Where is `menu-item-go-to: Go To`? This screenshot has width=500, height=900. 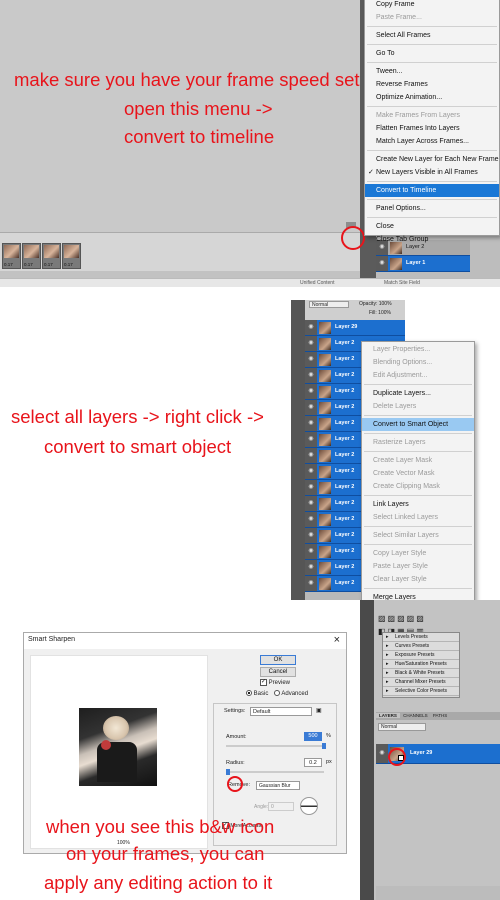 menu-item-go-to: Go To is located at coordinates (432, 53).